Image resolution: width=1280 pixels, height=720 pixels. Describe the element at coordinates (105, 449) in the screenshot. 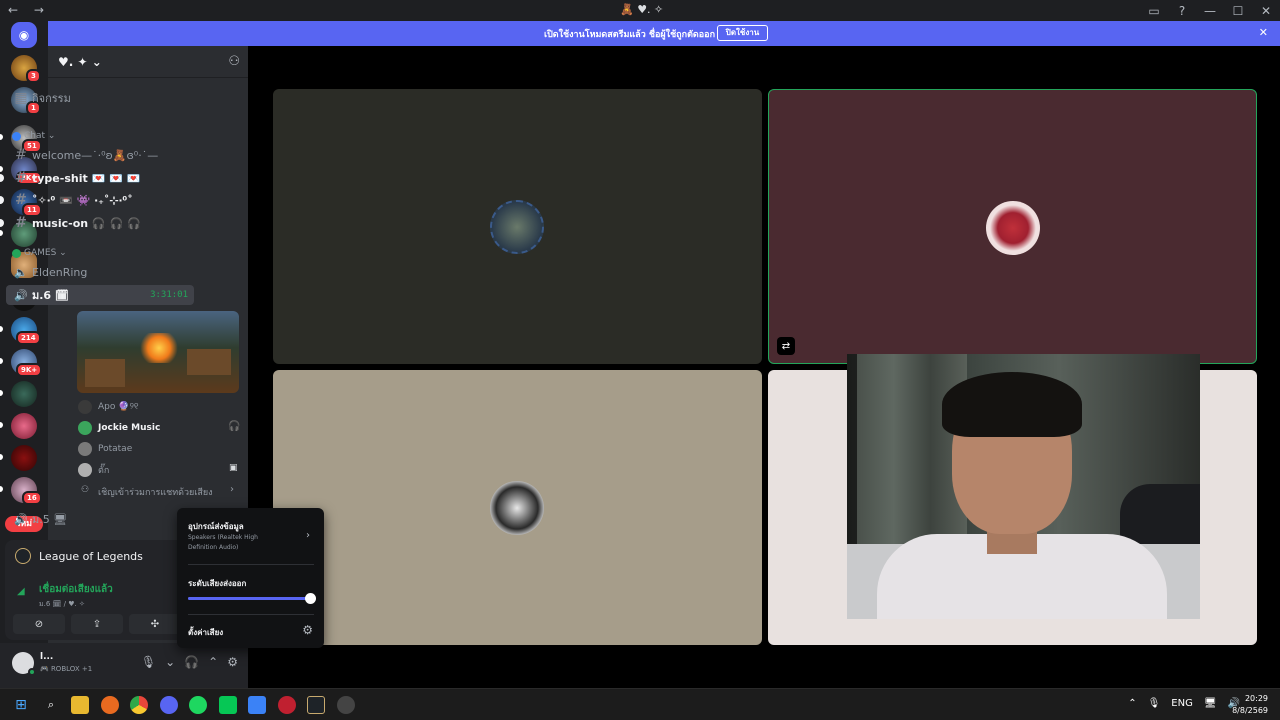

I see `voice-user: Potatae` at that location.